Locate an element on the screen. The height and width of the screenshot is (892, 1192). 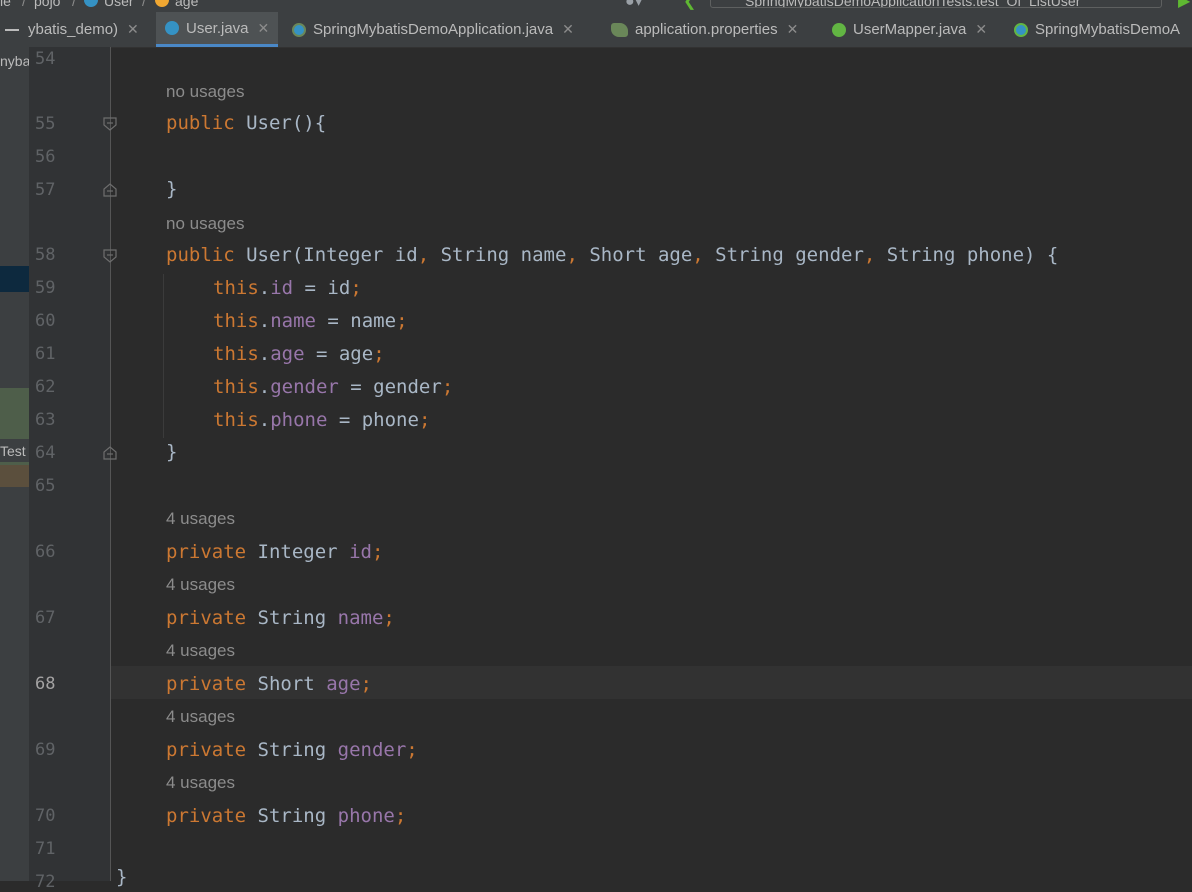
type-name: Short is located at coordinates (286, 684).